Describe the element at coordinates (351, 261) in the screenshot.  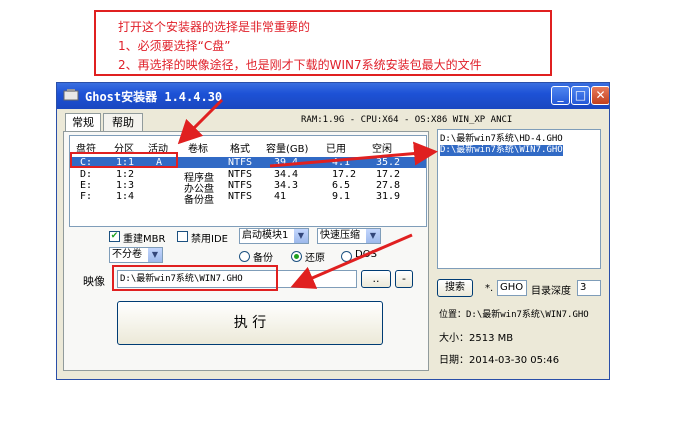
I see `arrow-to-image-path` at that location.